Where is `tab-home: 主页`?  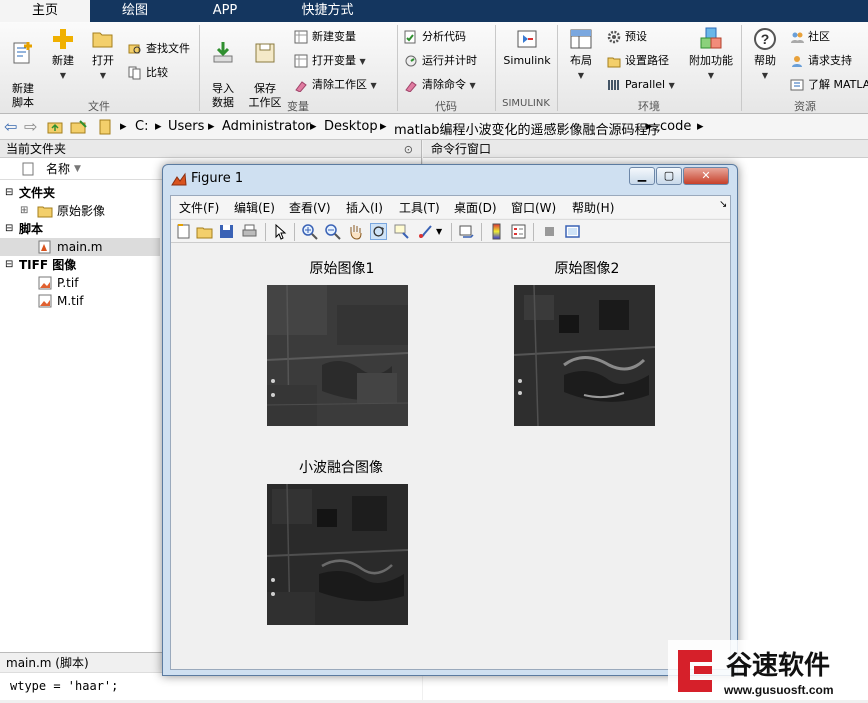 tab-home: 主页 is located at coordinates (45, 11).